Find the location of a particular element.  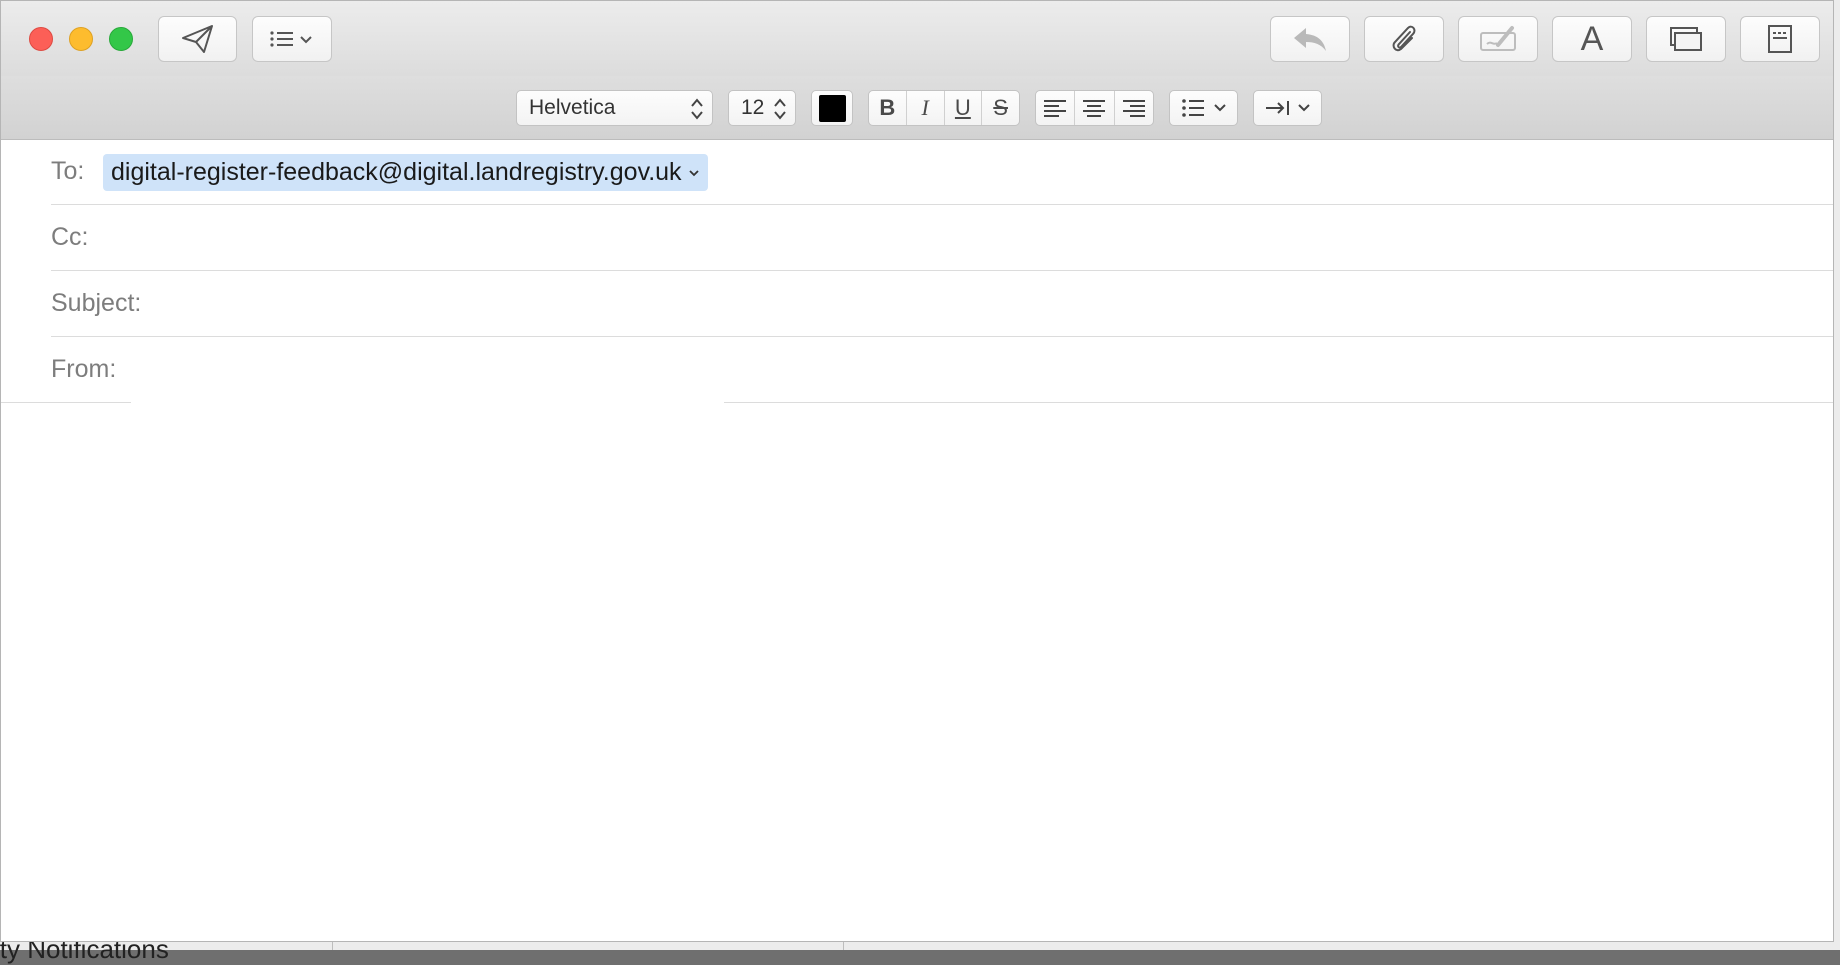

attach-button is located at coordinates (1404, 39).